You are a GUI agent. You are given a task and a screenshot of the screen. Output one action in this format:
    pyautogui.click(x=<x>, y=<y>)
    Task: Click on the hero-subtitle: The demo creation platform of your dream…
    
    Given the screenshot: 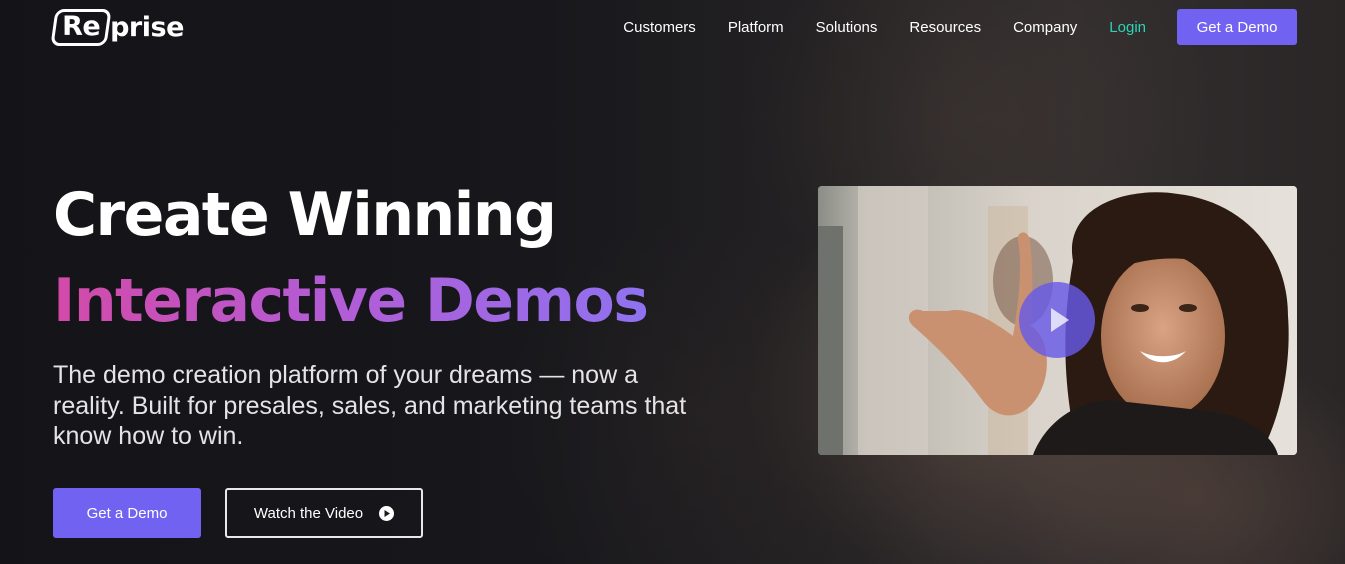 What is the action you would take?
    pyautogui.click(x=370, y=405)
    